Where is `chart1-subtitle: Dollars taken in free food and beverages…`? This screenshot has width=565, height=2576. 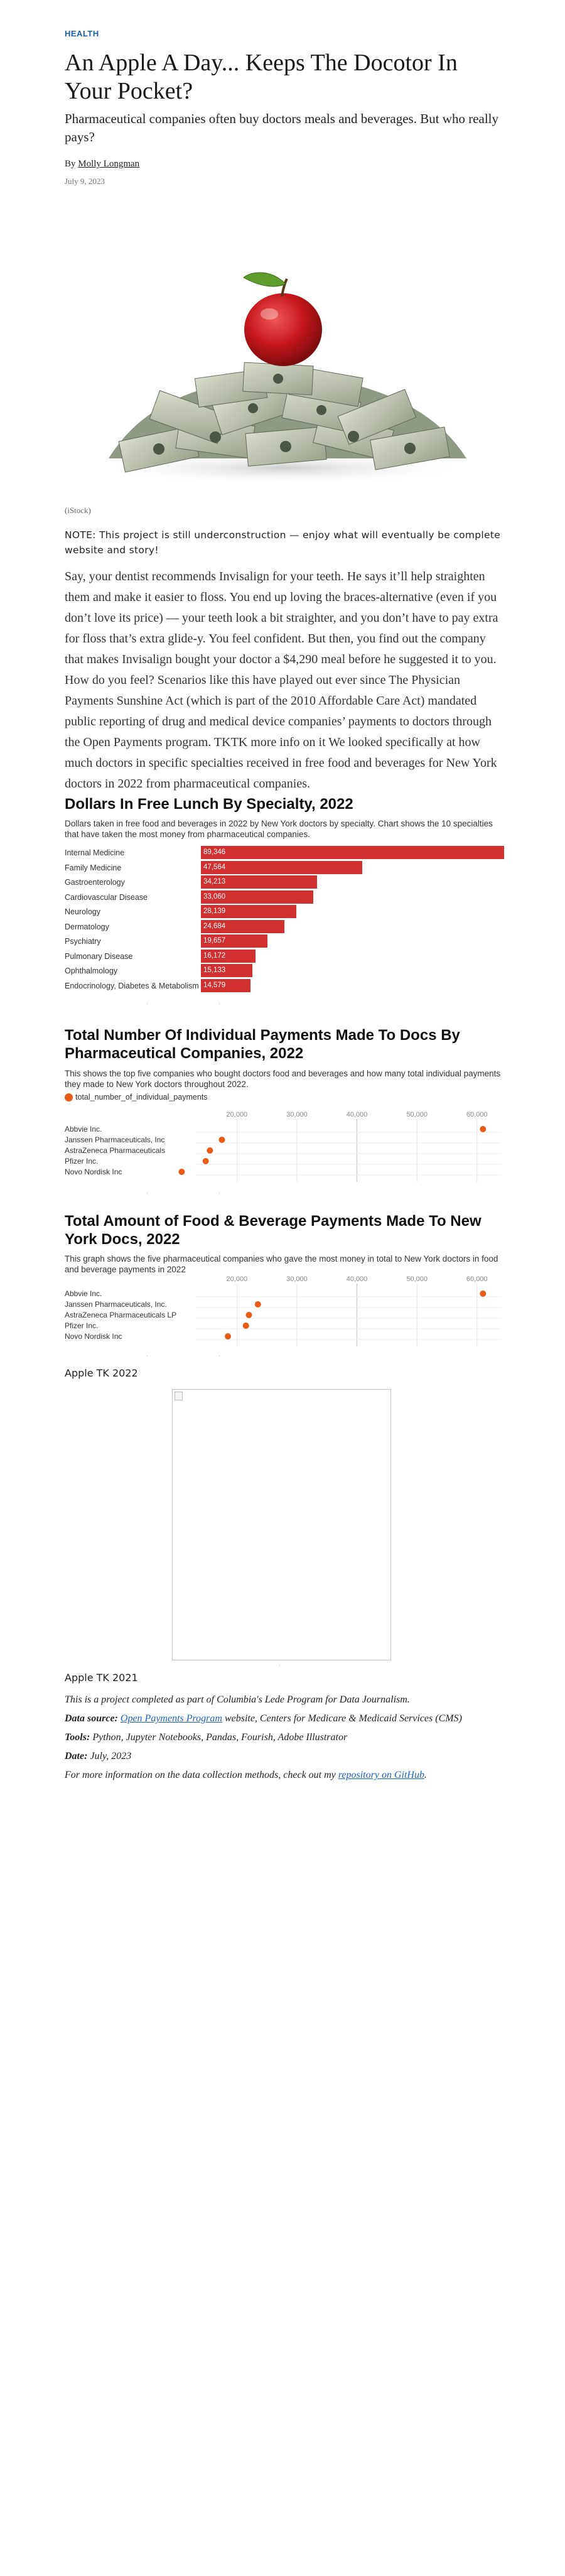 chart1-subtitle: Dollars taken in free food and beverages… is located at coordinates (279, 829).